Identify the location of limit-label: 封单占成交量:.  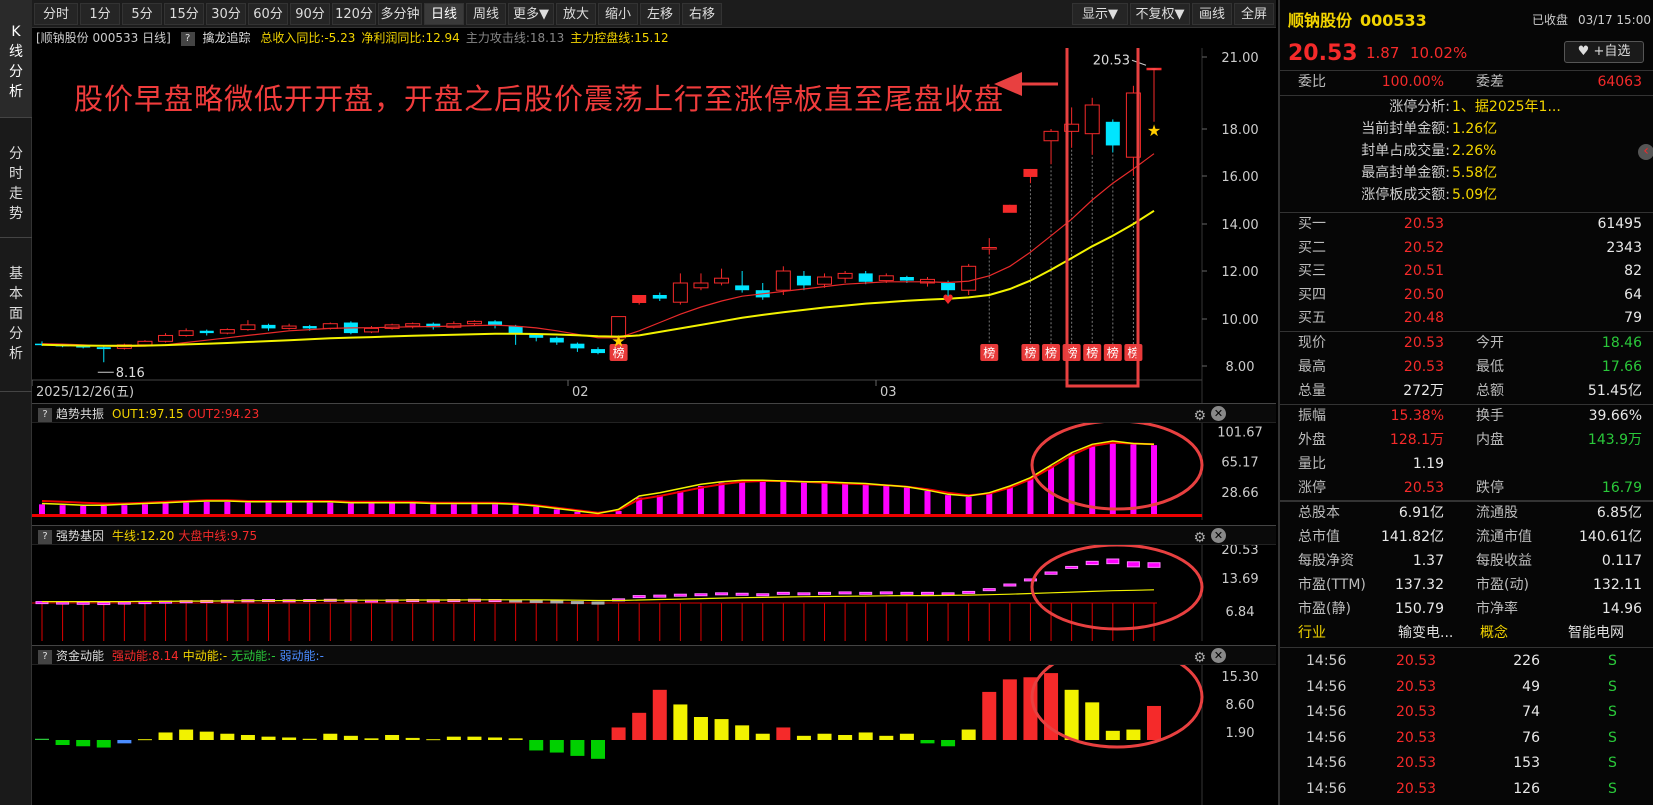
(1405, 151).